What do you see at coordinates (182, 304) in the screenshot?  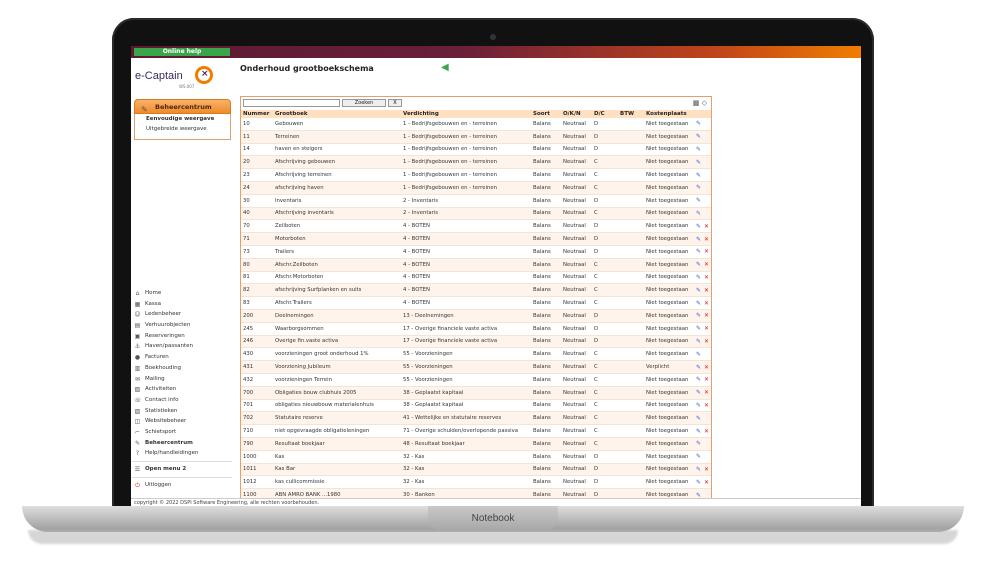 I see `menu-item: ▦ Kassa` at bounding box center [182, 304].